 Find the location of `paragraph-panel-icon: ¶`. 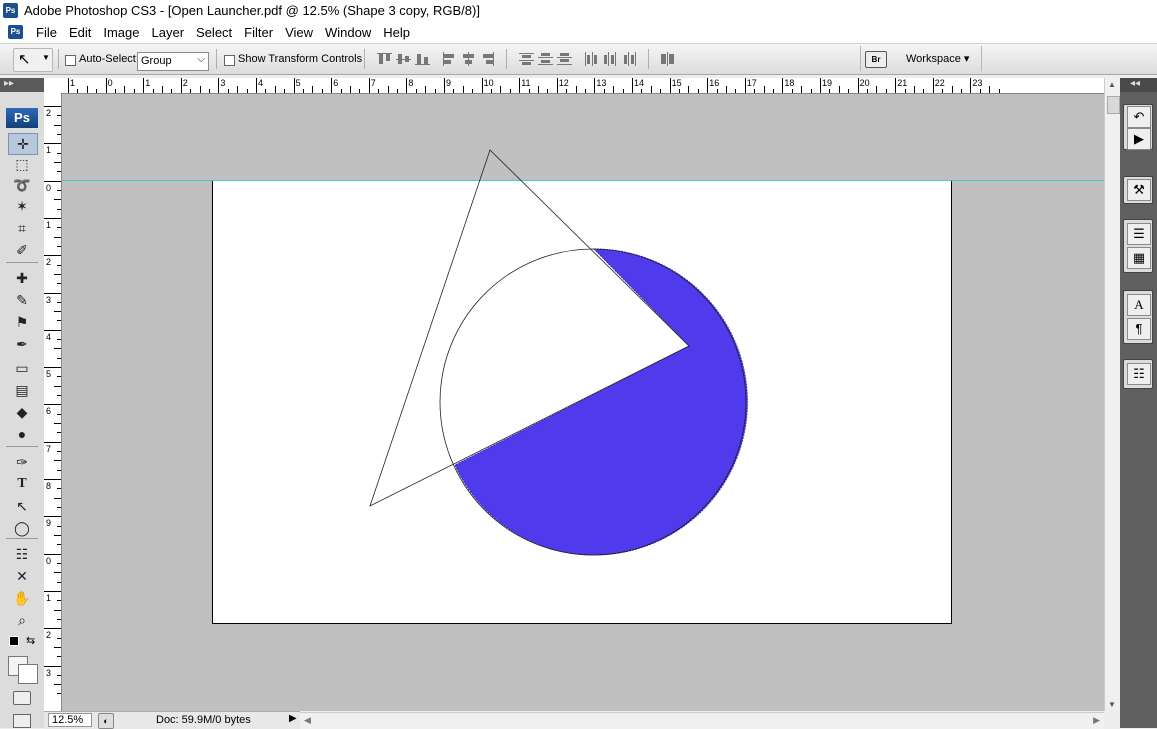

paragraph-panel-icon: ¶ is located at coordinates (1139, 329).